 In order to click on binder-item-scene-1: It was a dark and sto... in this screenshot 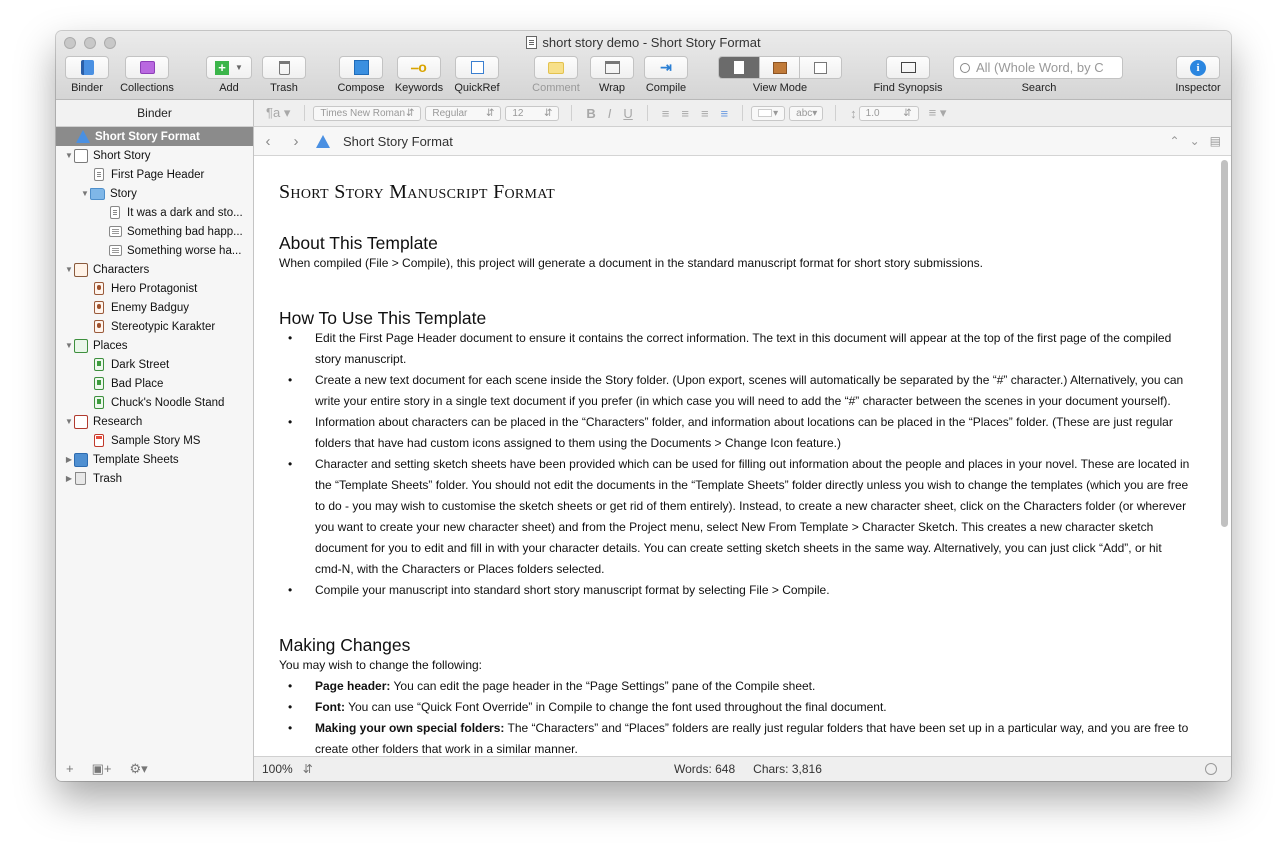, I will do `click(154, 212)`.